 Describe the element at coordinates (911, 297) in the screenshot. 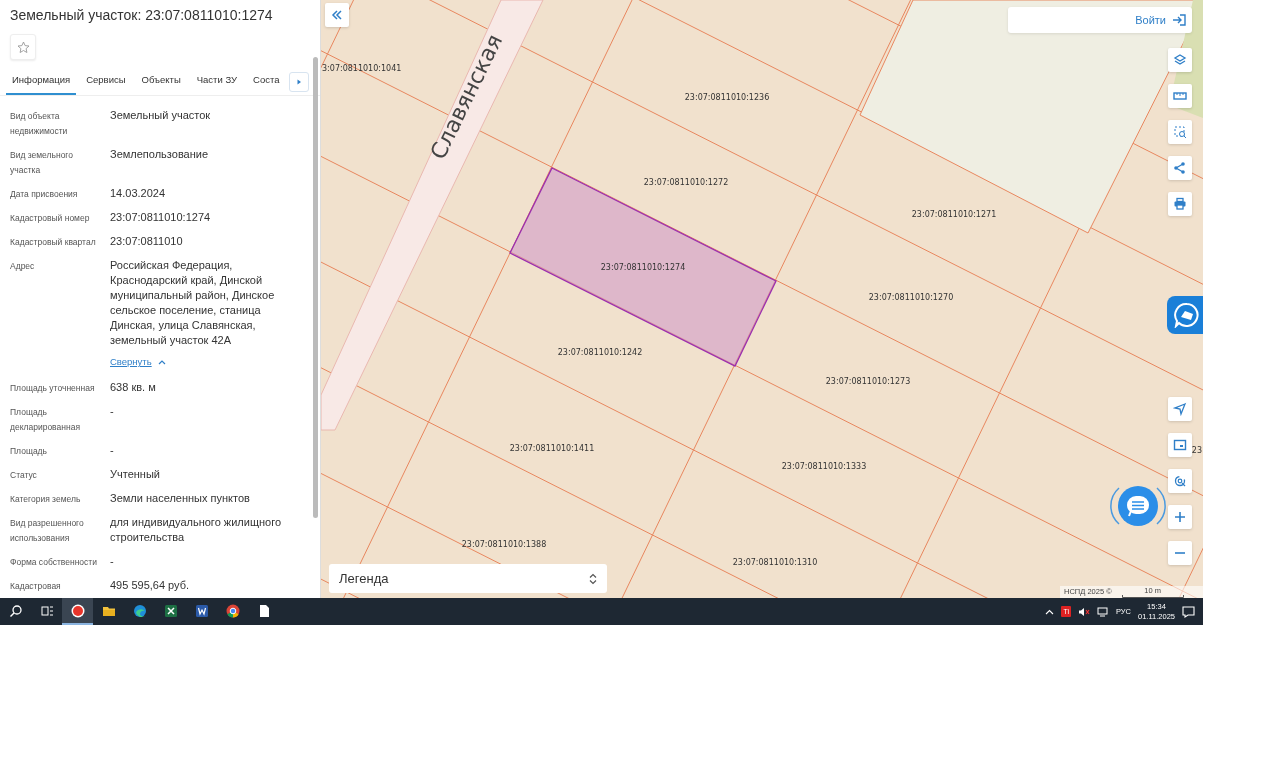

I see `parcel-label: 23:07:0811010:1270` at that location.